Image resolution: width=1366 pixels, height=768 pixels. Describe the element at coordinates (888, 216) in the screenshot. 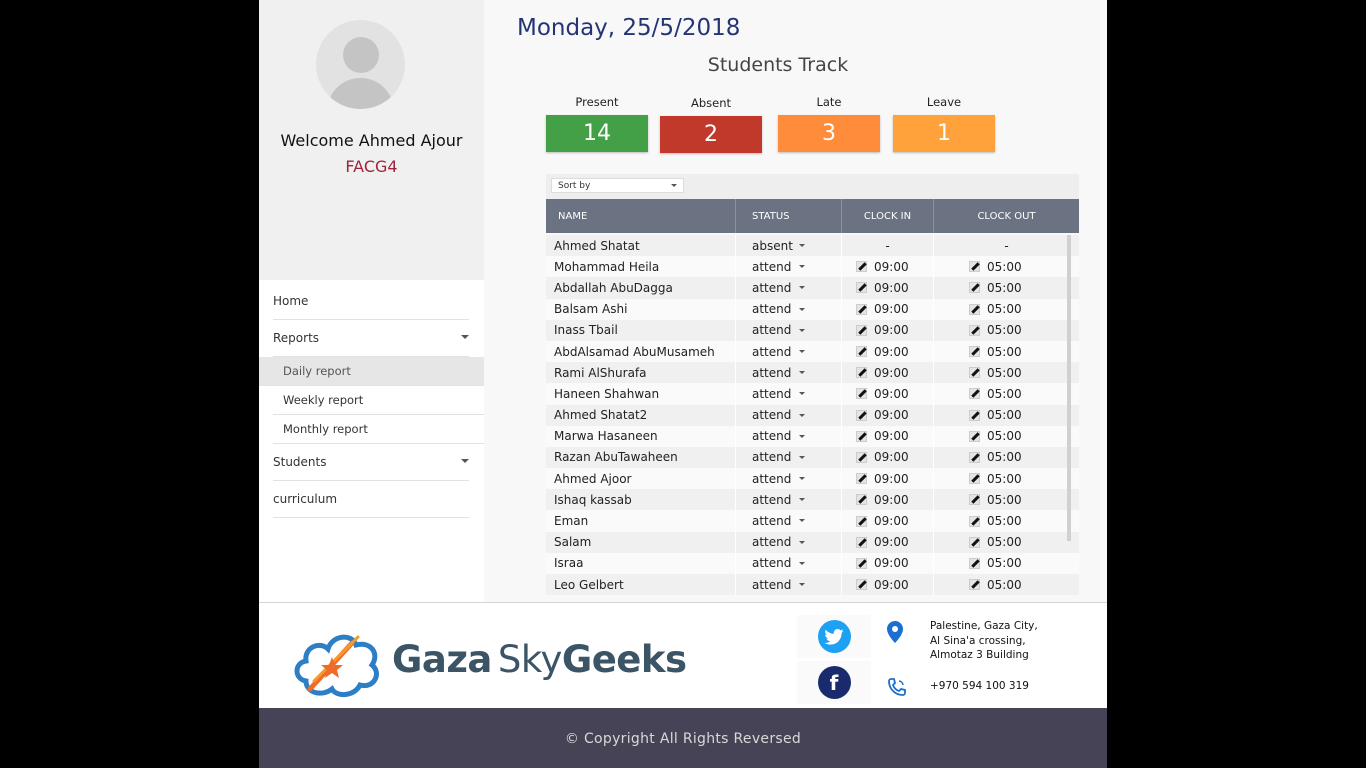

I see `column-header-clock-in: CLOCK IN` at that location.